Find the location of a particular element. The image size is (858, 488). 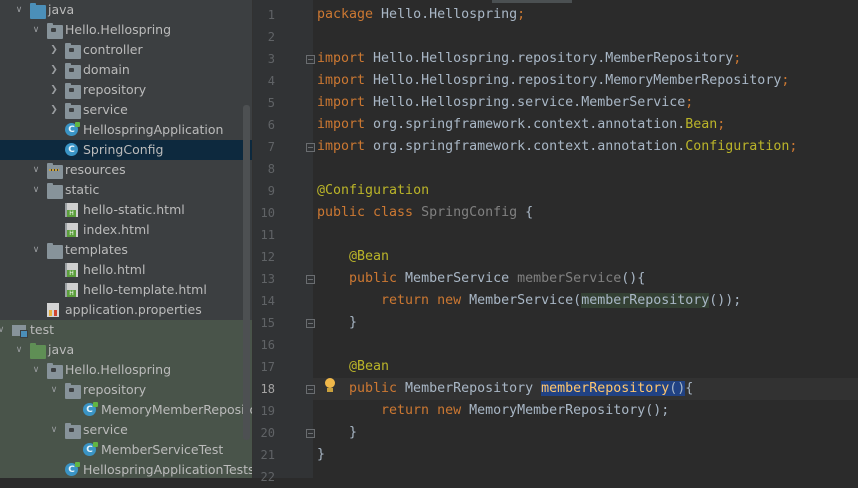

tree-item-label: static is located at coordinates (82, 189).